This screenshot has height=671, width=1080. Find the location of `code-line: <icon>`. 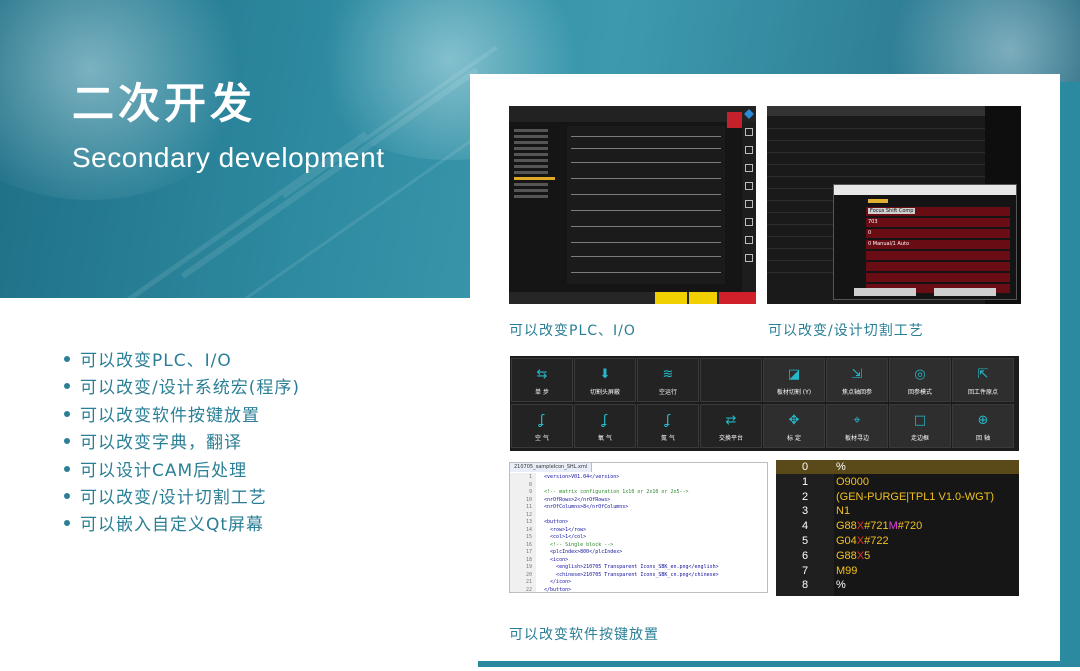

code-line: <icon> is located at coordinates (553, 559).